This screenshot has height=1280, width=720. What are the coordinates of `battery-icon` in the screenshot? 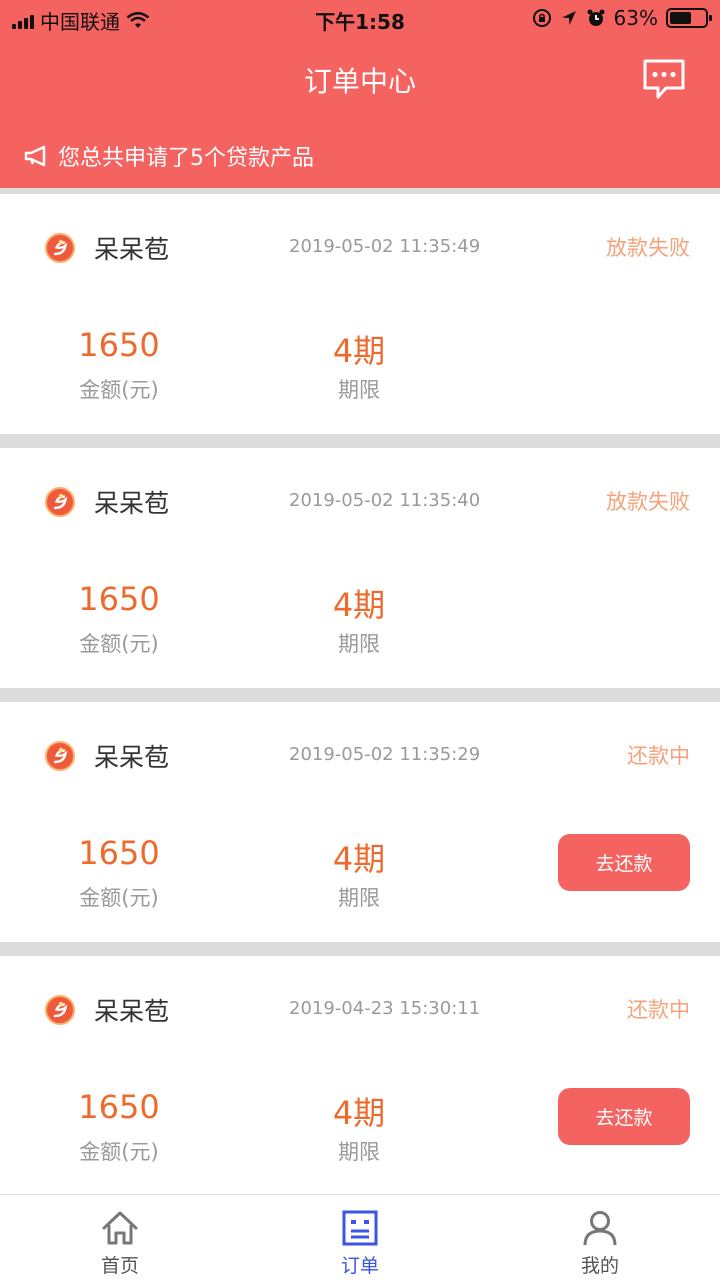 It's located at (689, 18).